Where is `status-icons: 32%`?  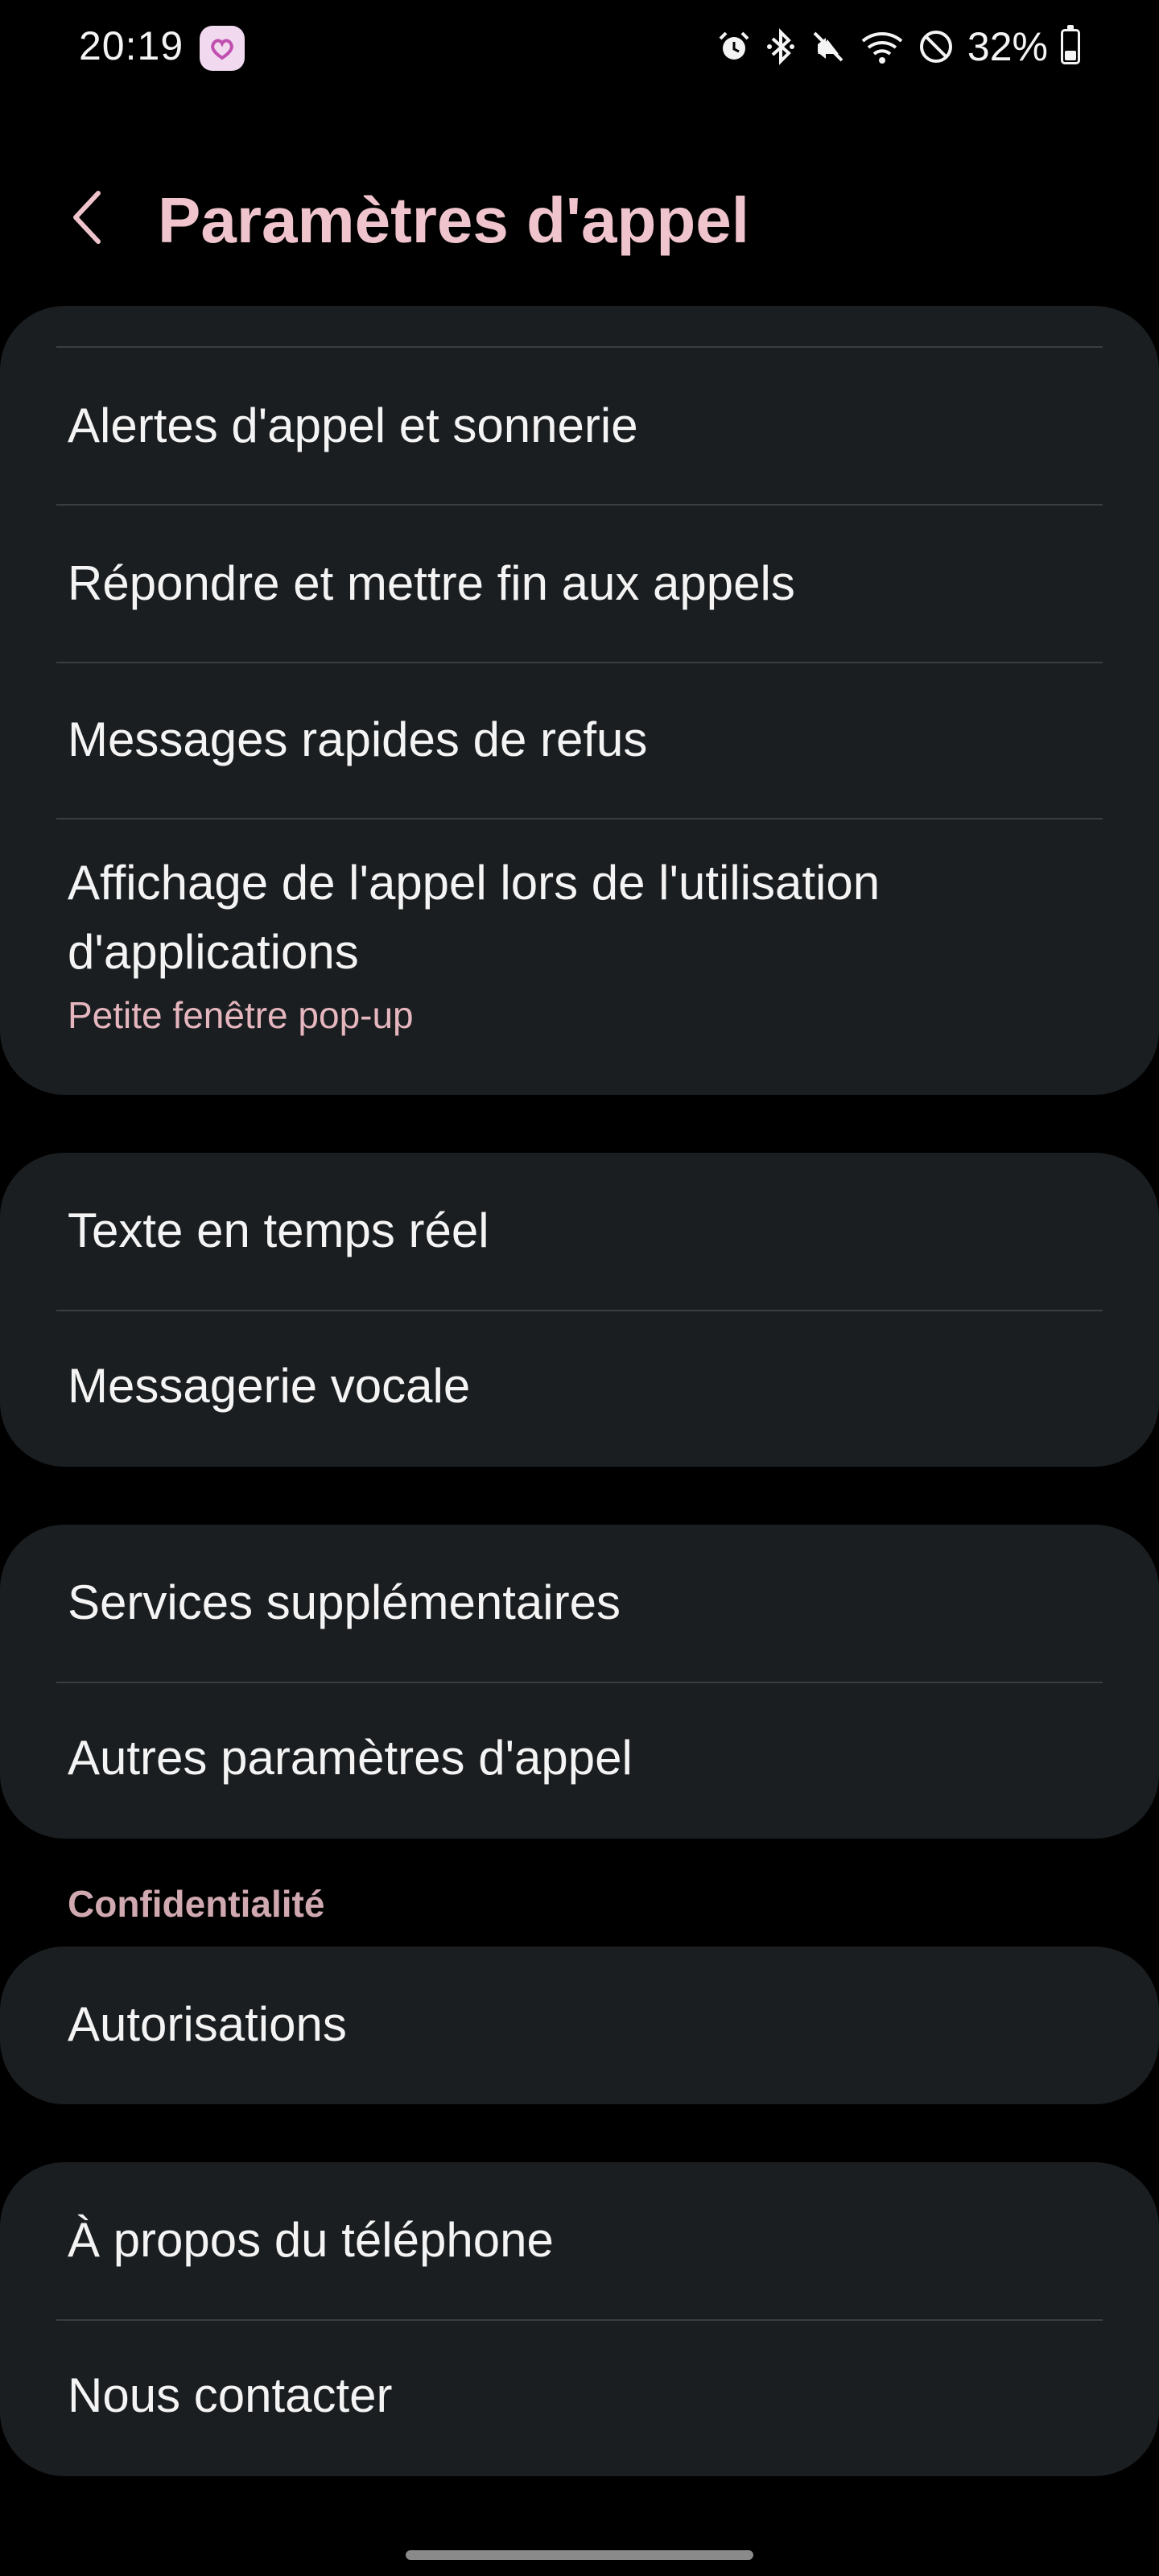 status-icons: 32% is located at coordinates (898, 47).